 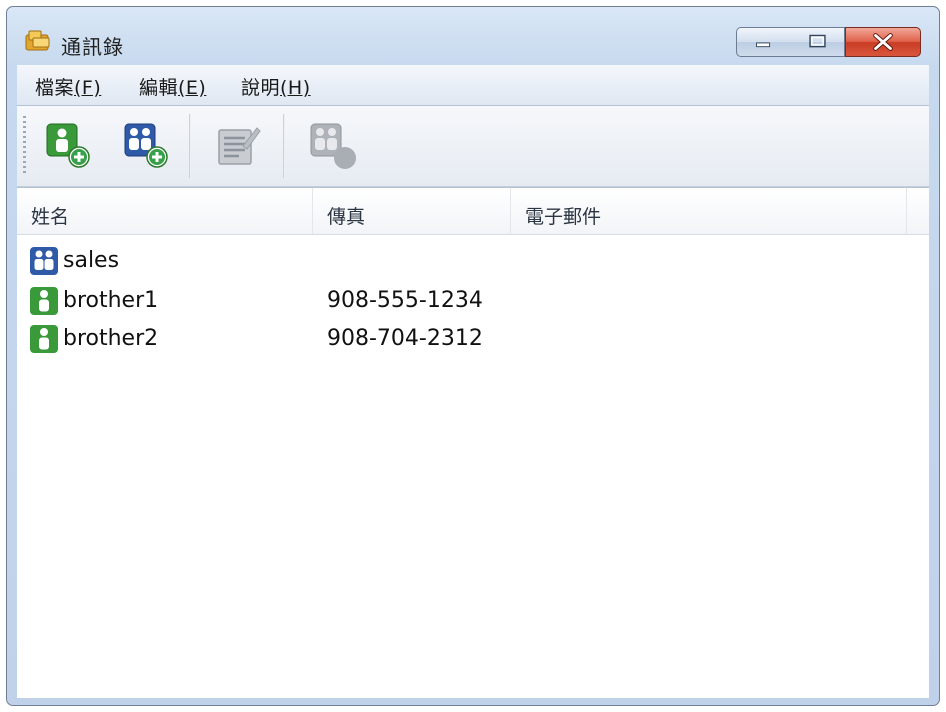 I want to click on list-item-fax: 908-555-1234, so click(x=405, y=300).